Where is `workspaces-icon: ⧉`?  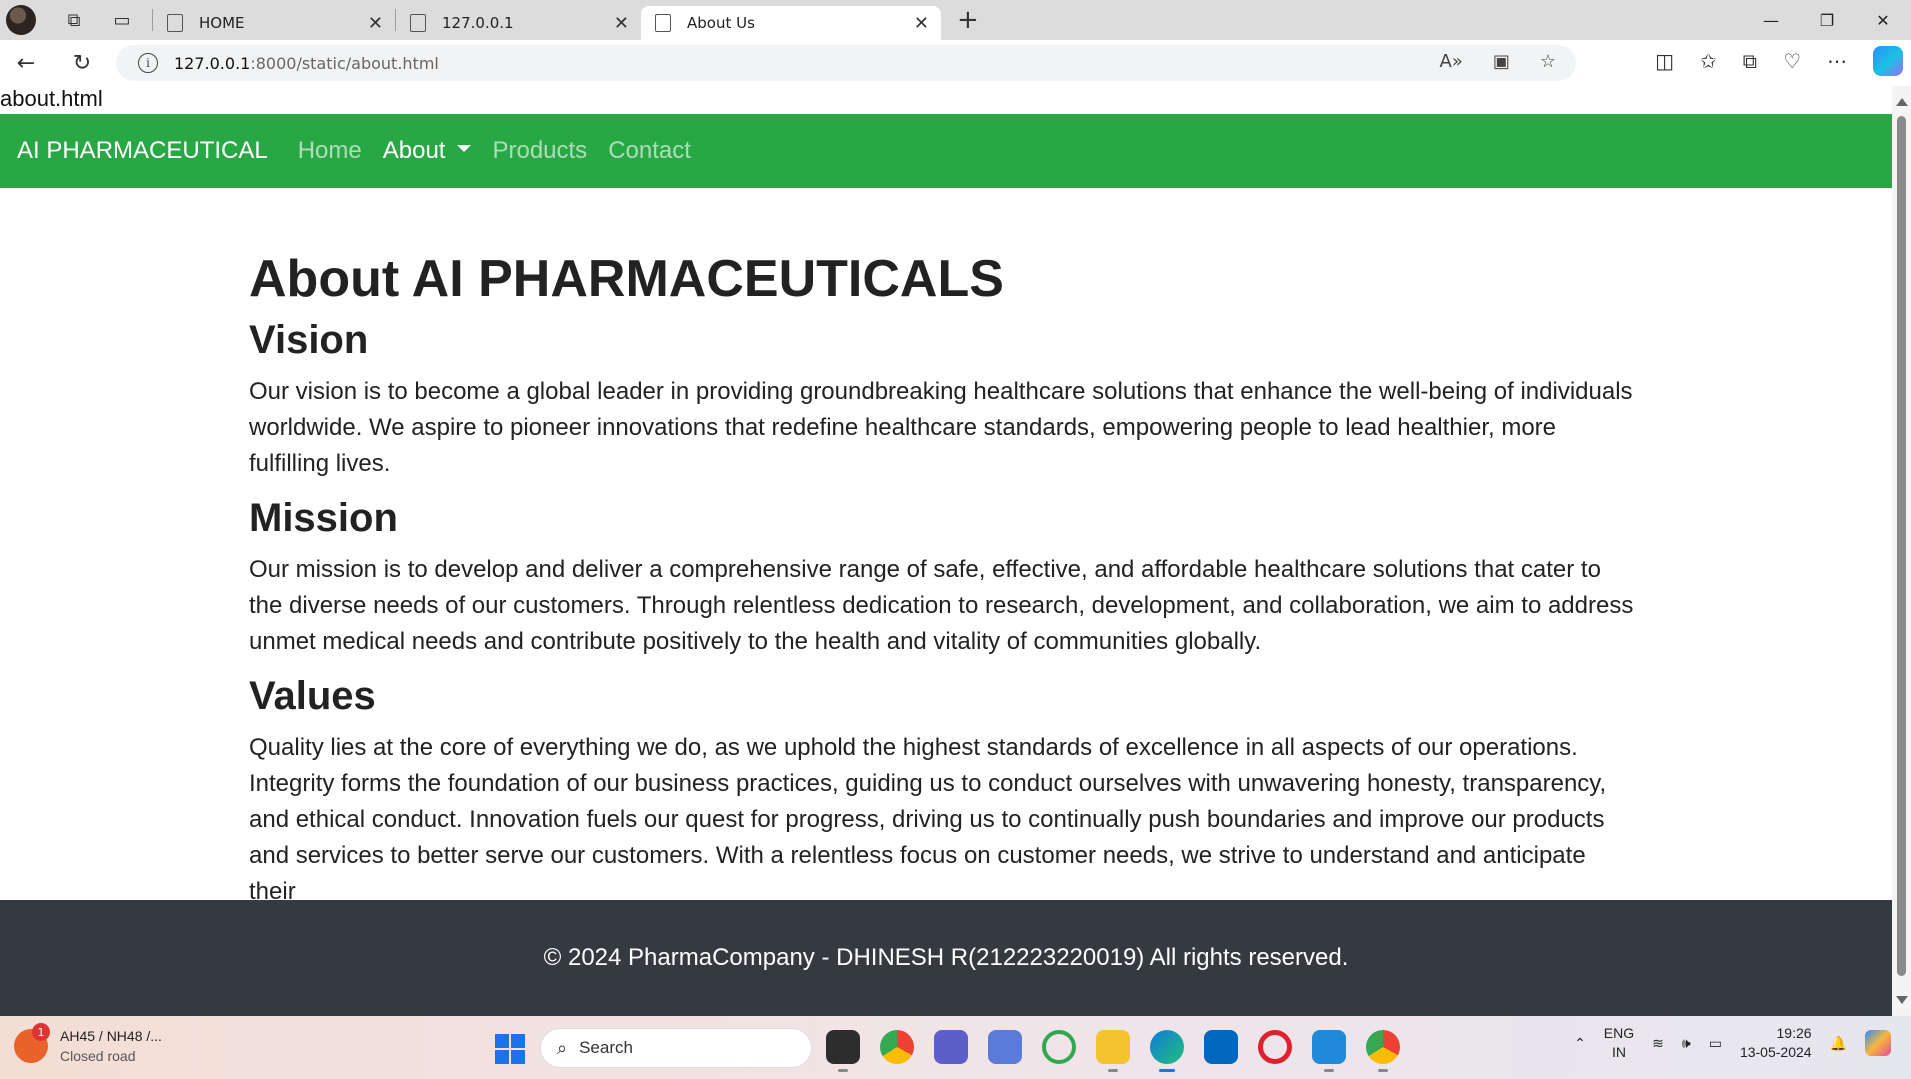 workspaces-icon: ⧉ is located at coordinates (74, 20).